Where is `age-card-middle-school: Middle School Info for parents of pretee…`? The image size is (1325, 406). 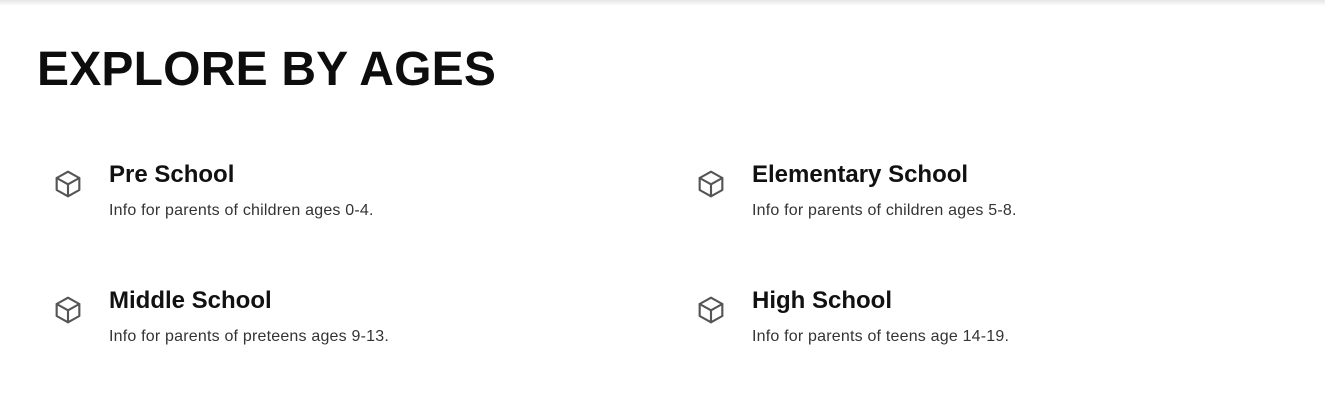
age-card-middle-school: Middle School Info for parents of pretee… is located at coordinates (280, 326).